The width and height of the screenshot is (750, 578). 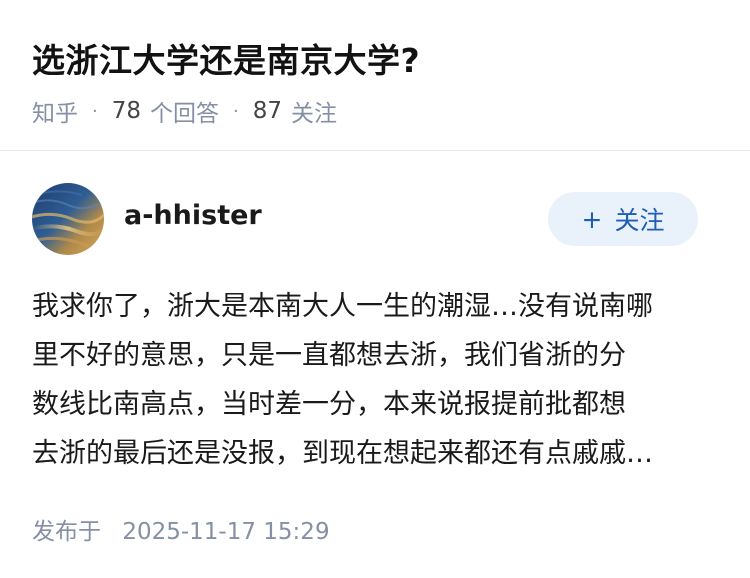 What do you see at coordinates (329, 355) in the screenshot?
I see `answer-line: 里不好的意思，只是一直都想去浙，我们省浙的分` at bounding box center [329, 355].